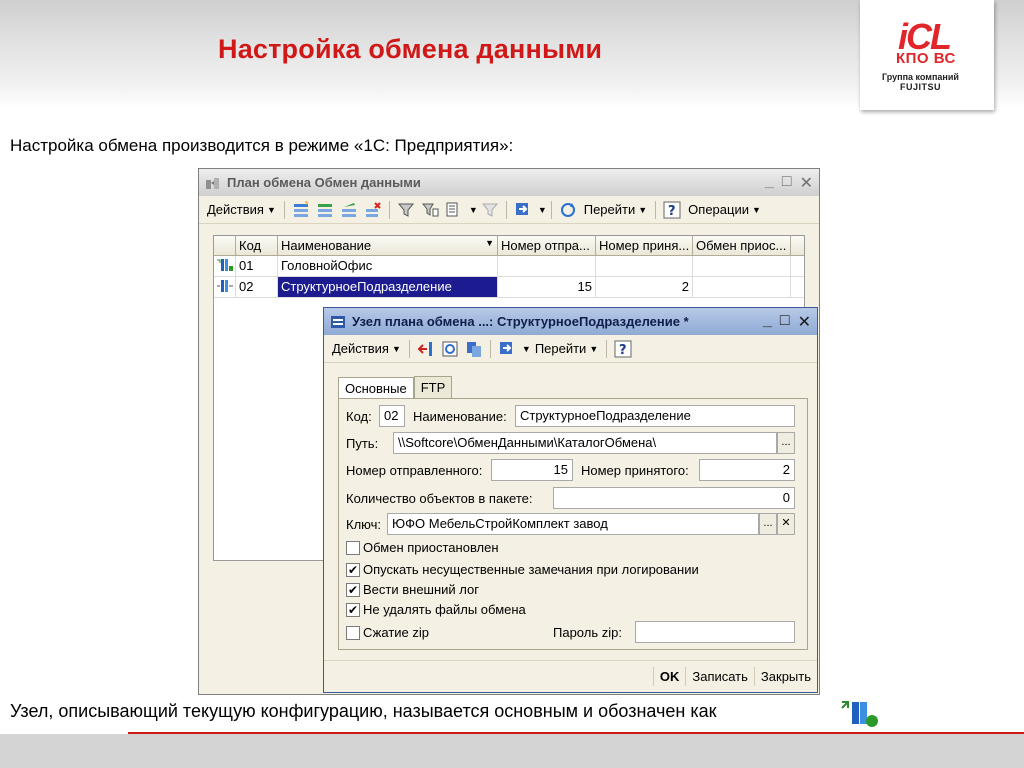  I want to click on cell-code: 01, so click(257, 266).